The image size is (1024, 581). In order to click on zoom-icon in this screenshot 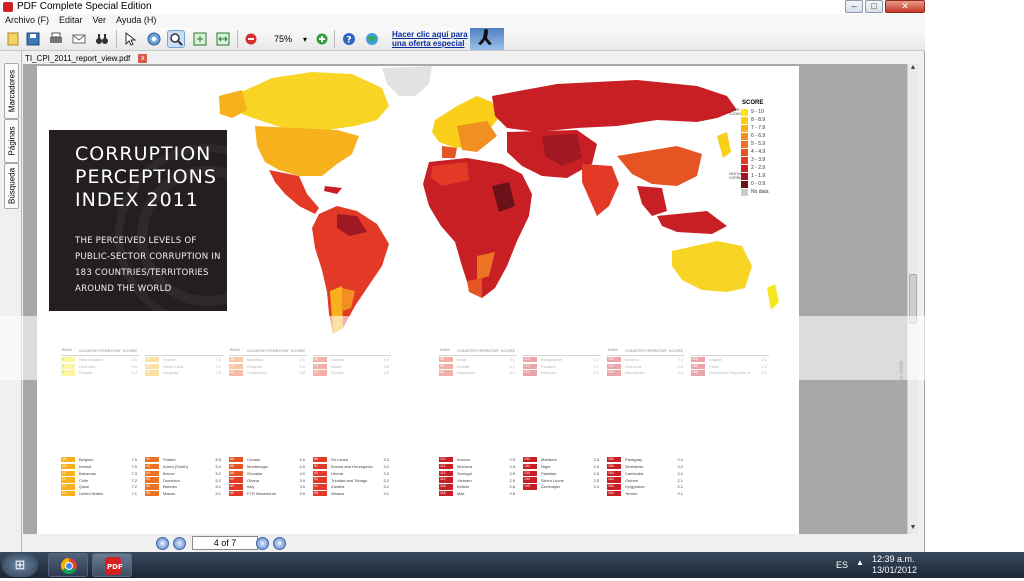, I will do `click(176, 39)`.